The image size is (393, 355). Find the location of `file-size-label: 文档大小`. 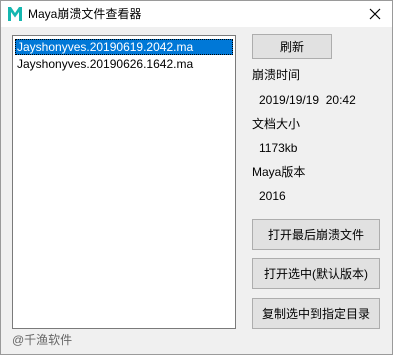

file-size-label: 文档大小 is located at coordinates (276, 124).